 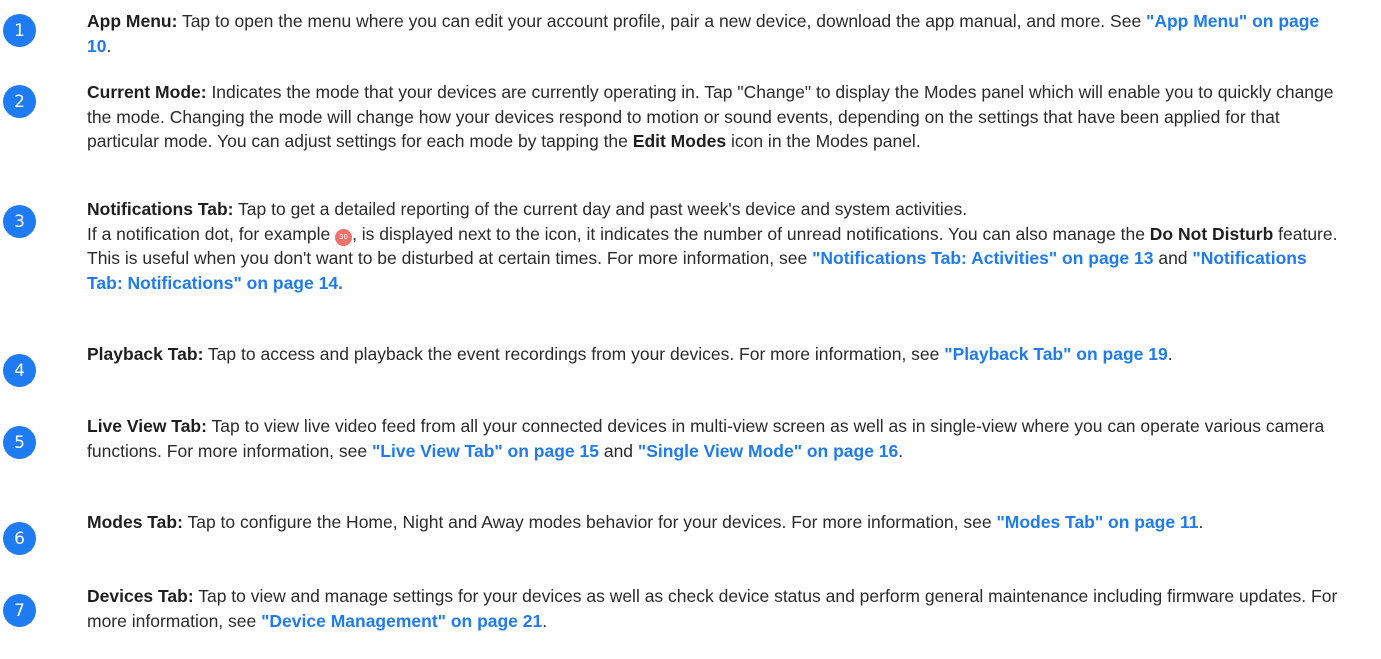 What do you see at coordinates (485, 451) in the screenshot?
I see `page-link-live-view: "Live View Tab" on page 15` at bounding box center [485, 451].